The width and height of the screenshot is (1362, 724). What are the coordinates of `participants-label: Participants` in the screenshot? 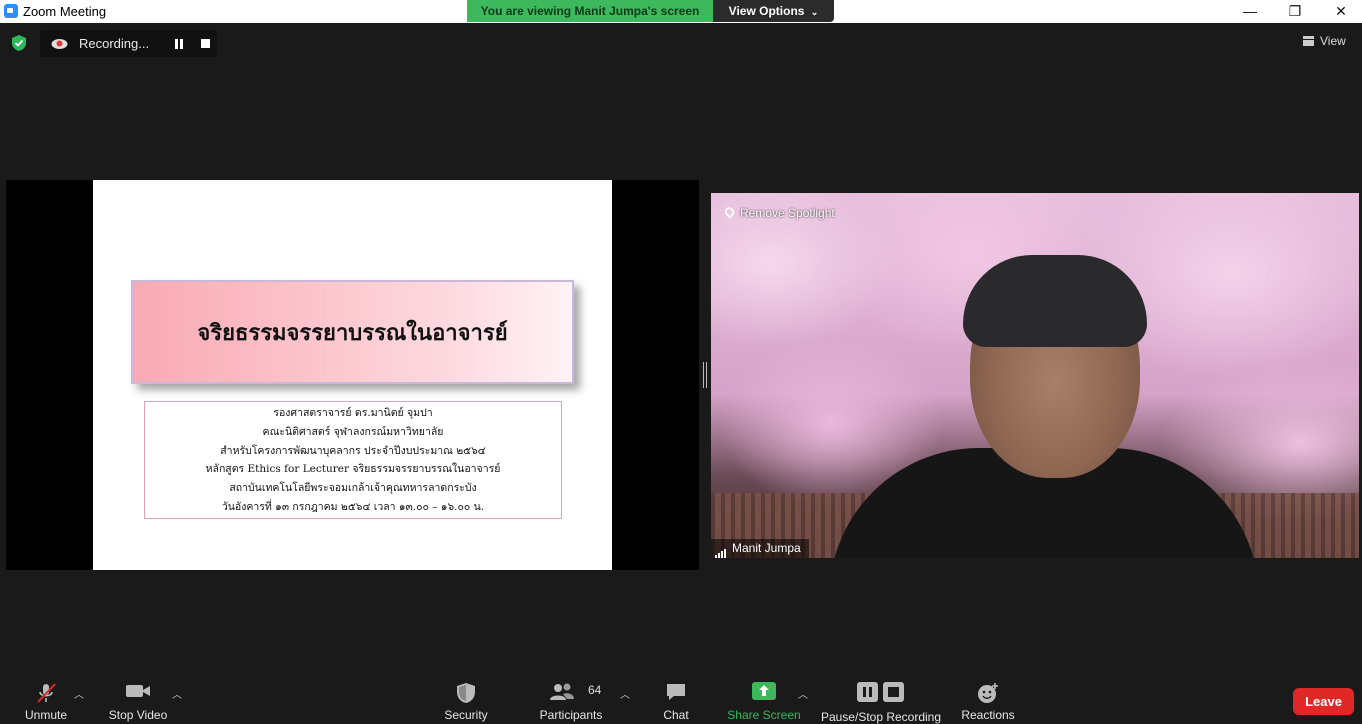 It's located at (571, 715).